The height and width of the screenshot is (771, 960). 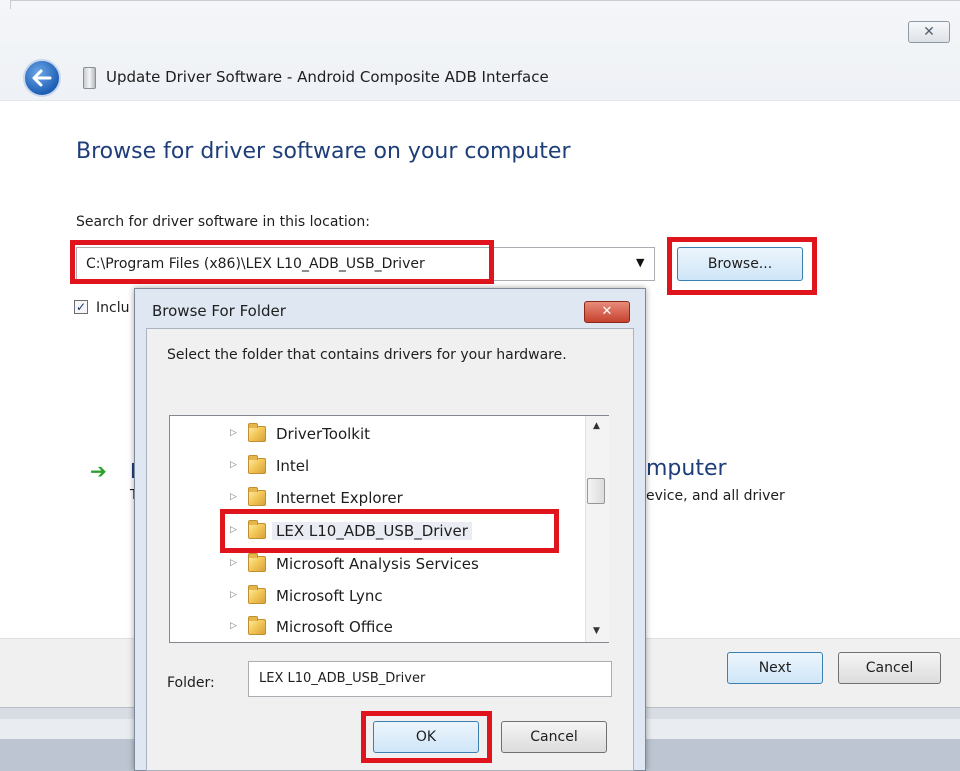 What do you see at coordinates (329, 596) in the screenshot?
I see `tree-item-label: Microsoft Lync` at bounding box center [329, 596].